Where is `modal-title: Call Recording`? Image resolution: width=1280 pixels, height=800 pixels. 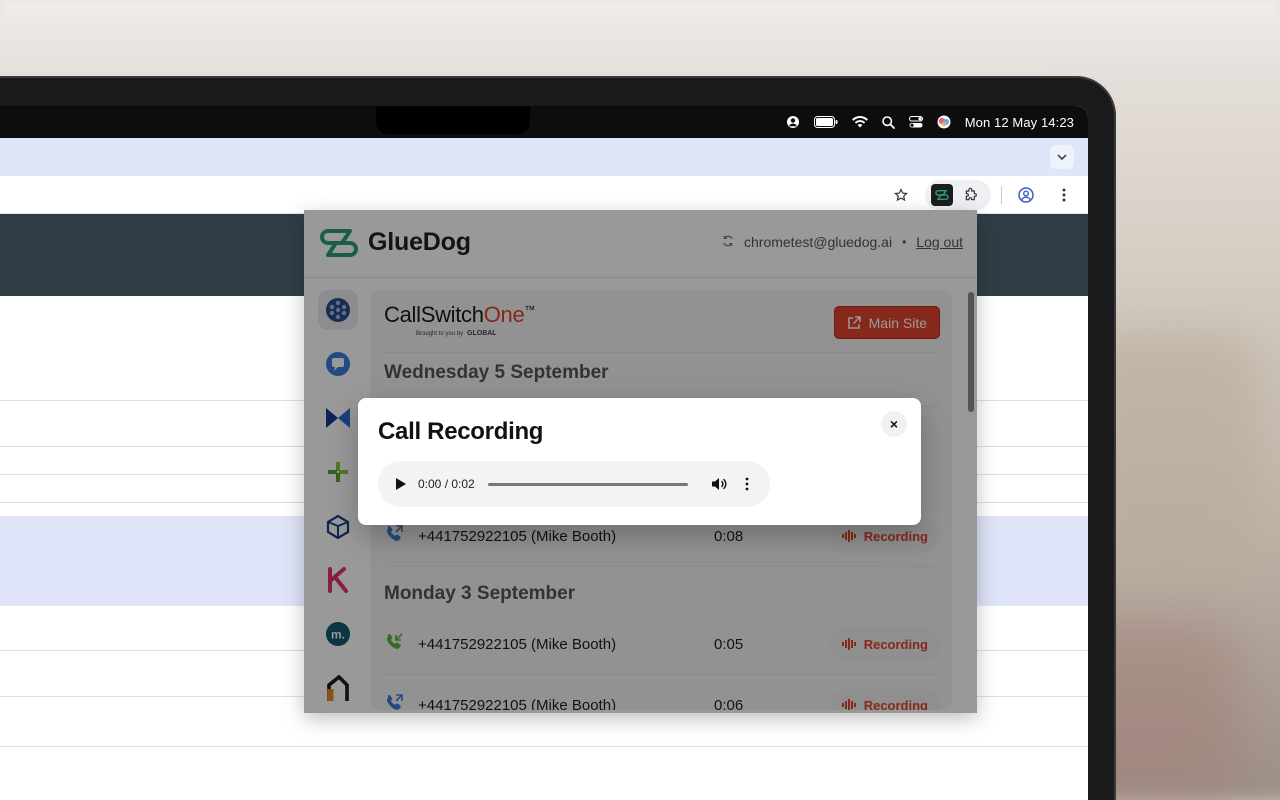
modal-title: Call Recording is located at coordinates (461, 431).